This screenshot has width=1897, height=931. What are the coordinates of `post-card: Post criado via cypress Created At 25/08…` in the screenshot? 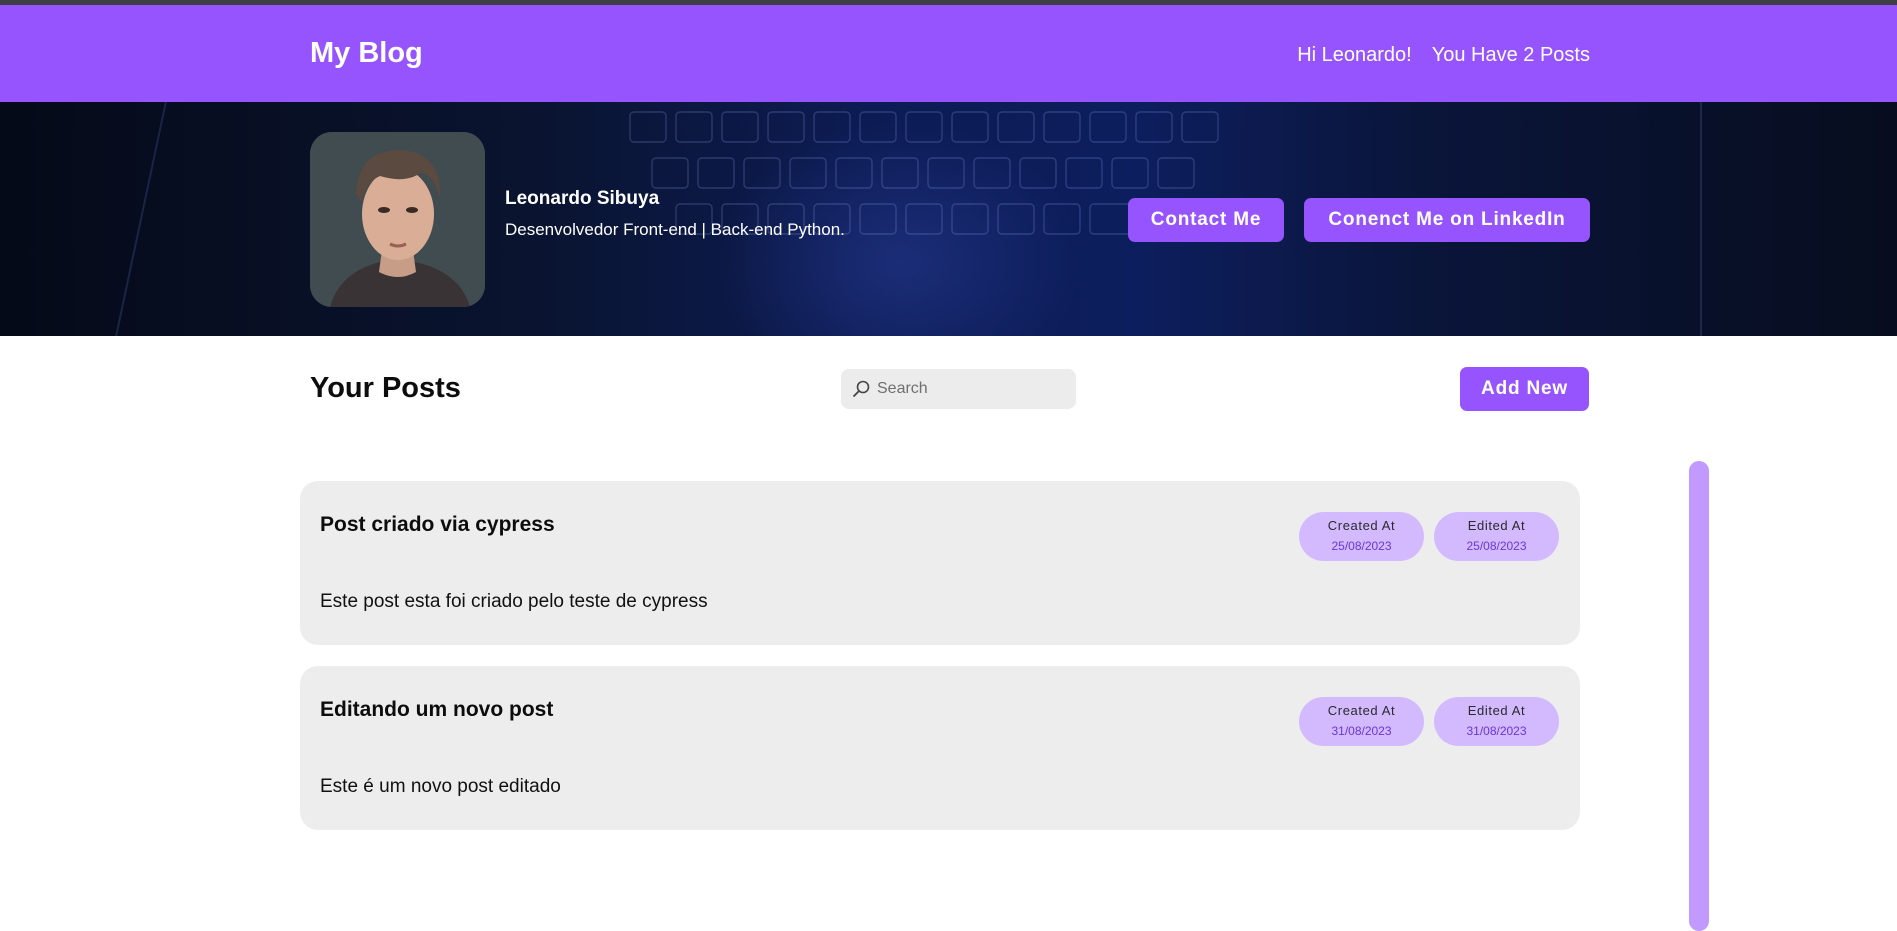 It's located at (940, 563).